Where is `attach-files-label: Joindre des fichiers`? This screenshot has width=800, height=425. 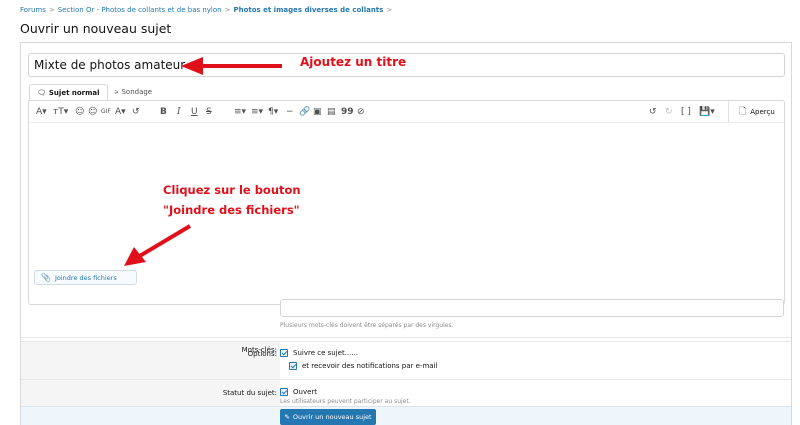 attach-files-label: Joindre des fichiers is located at coordinates (85, 277).